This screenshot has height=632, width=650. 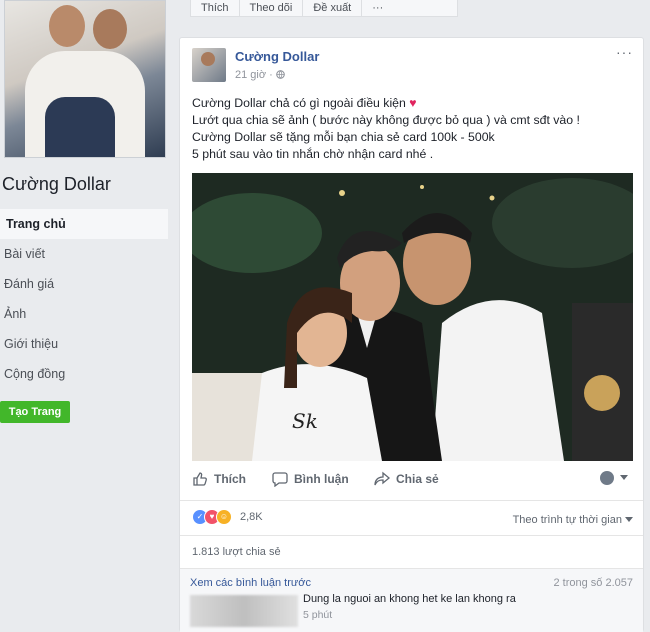 I want to click on more-button: ···, so click(x=377, y=8).